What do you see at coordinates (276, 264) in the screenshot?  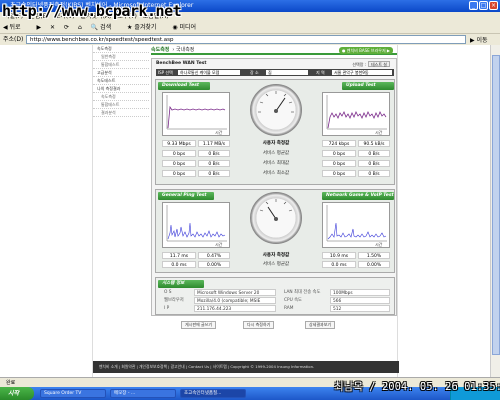 I see `ping-row-label: 서비스 평균값` at bounding box center [276, 264].